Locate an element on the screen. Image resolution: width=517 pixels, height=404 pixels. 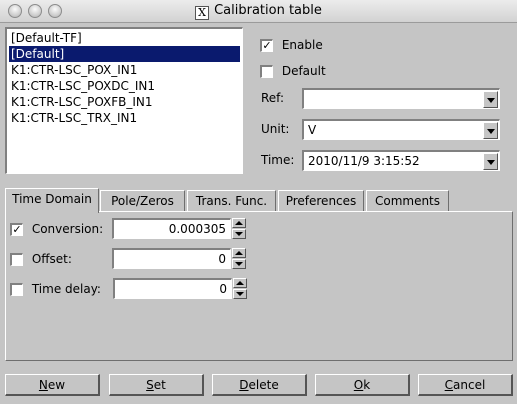
tab-comments: Comments is located at coordinates (407, 201).